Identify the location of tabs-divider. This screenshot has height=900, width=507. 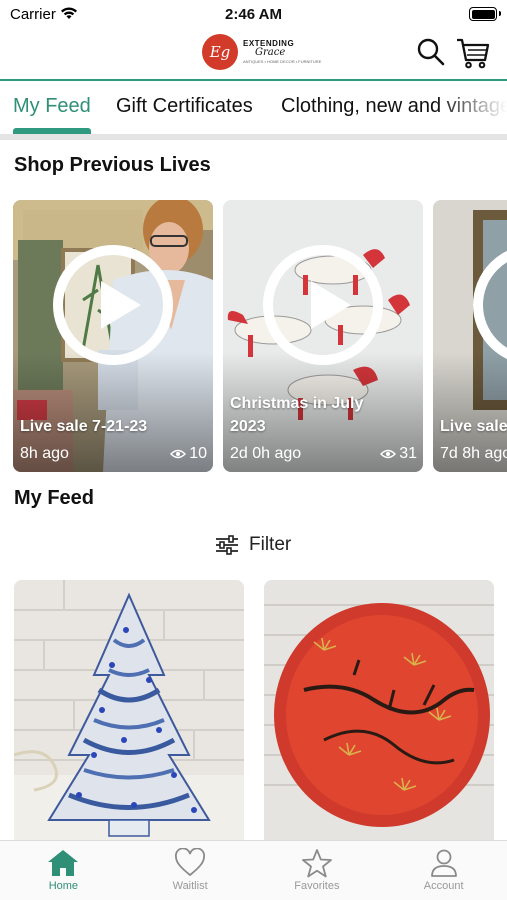
(253, 137).